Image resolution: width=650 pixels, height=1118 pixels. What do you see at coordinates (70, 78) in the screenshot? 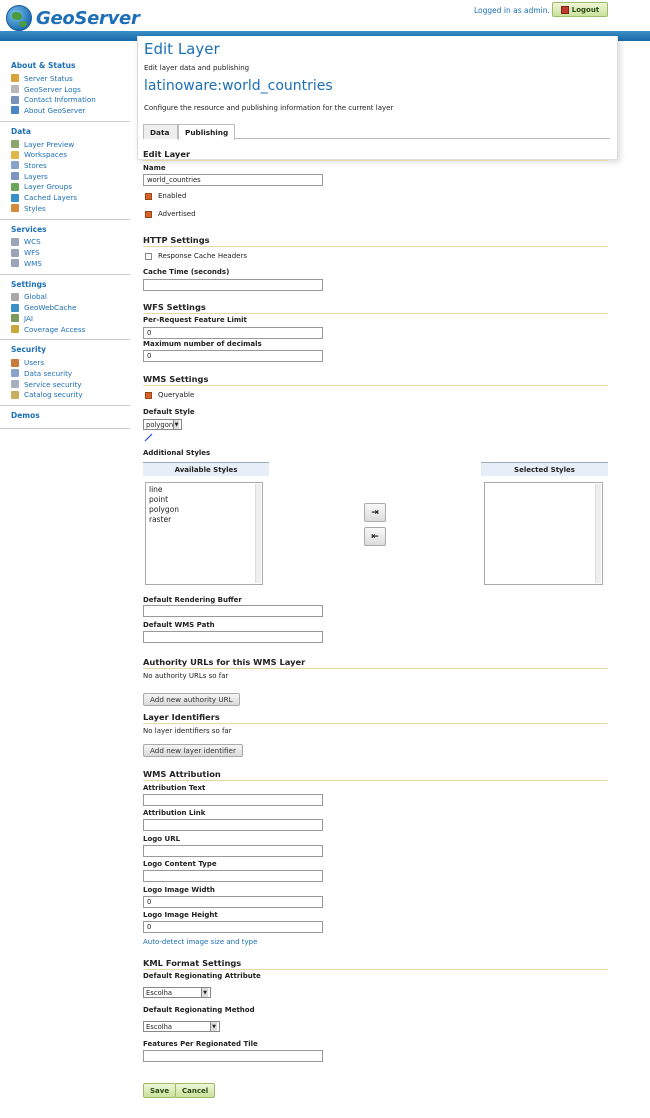
I see `sidebar-item: Server Status` at bounding box center [70, 78].